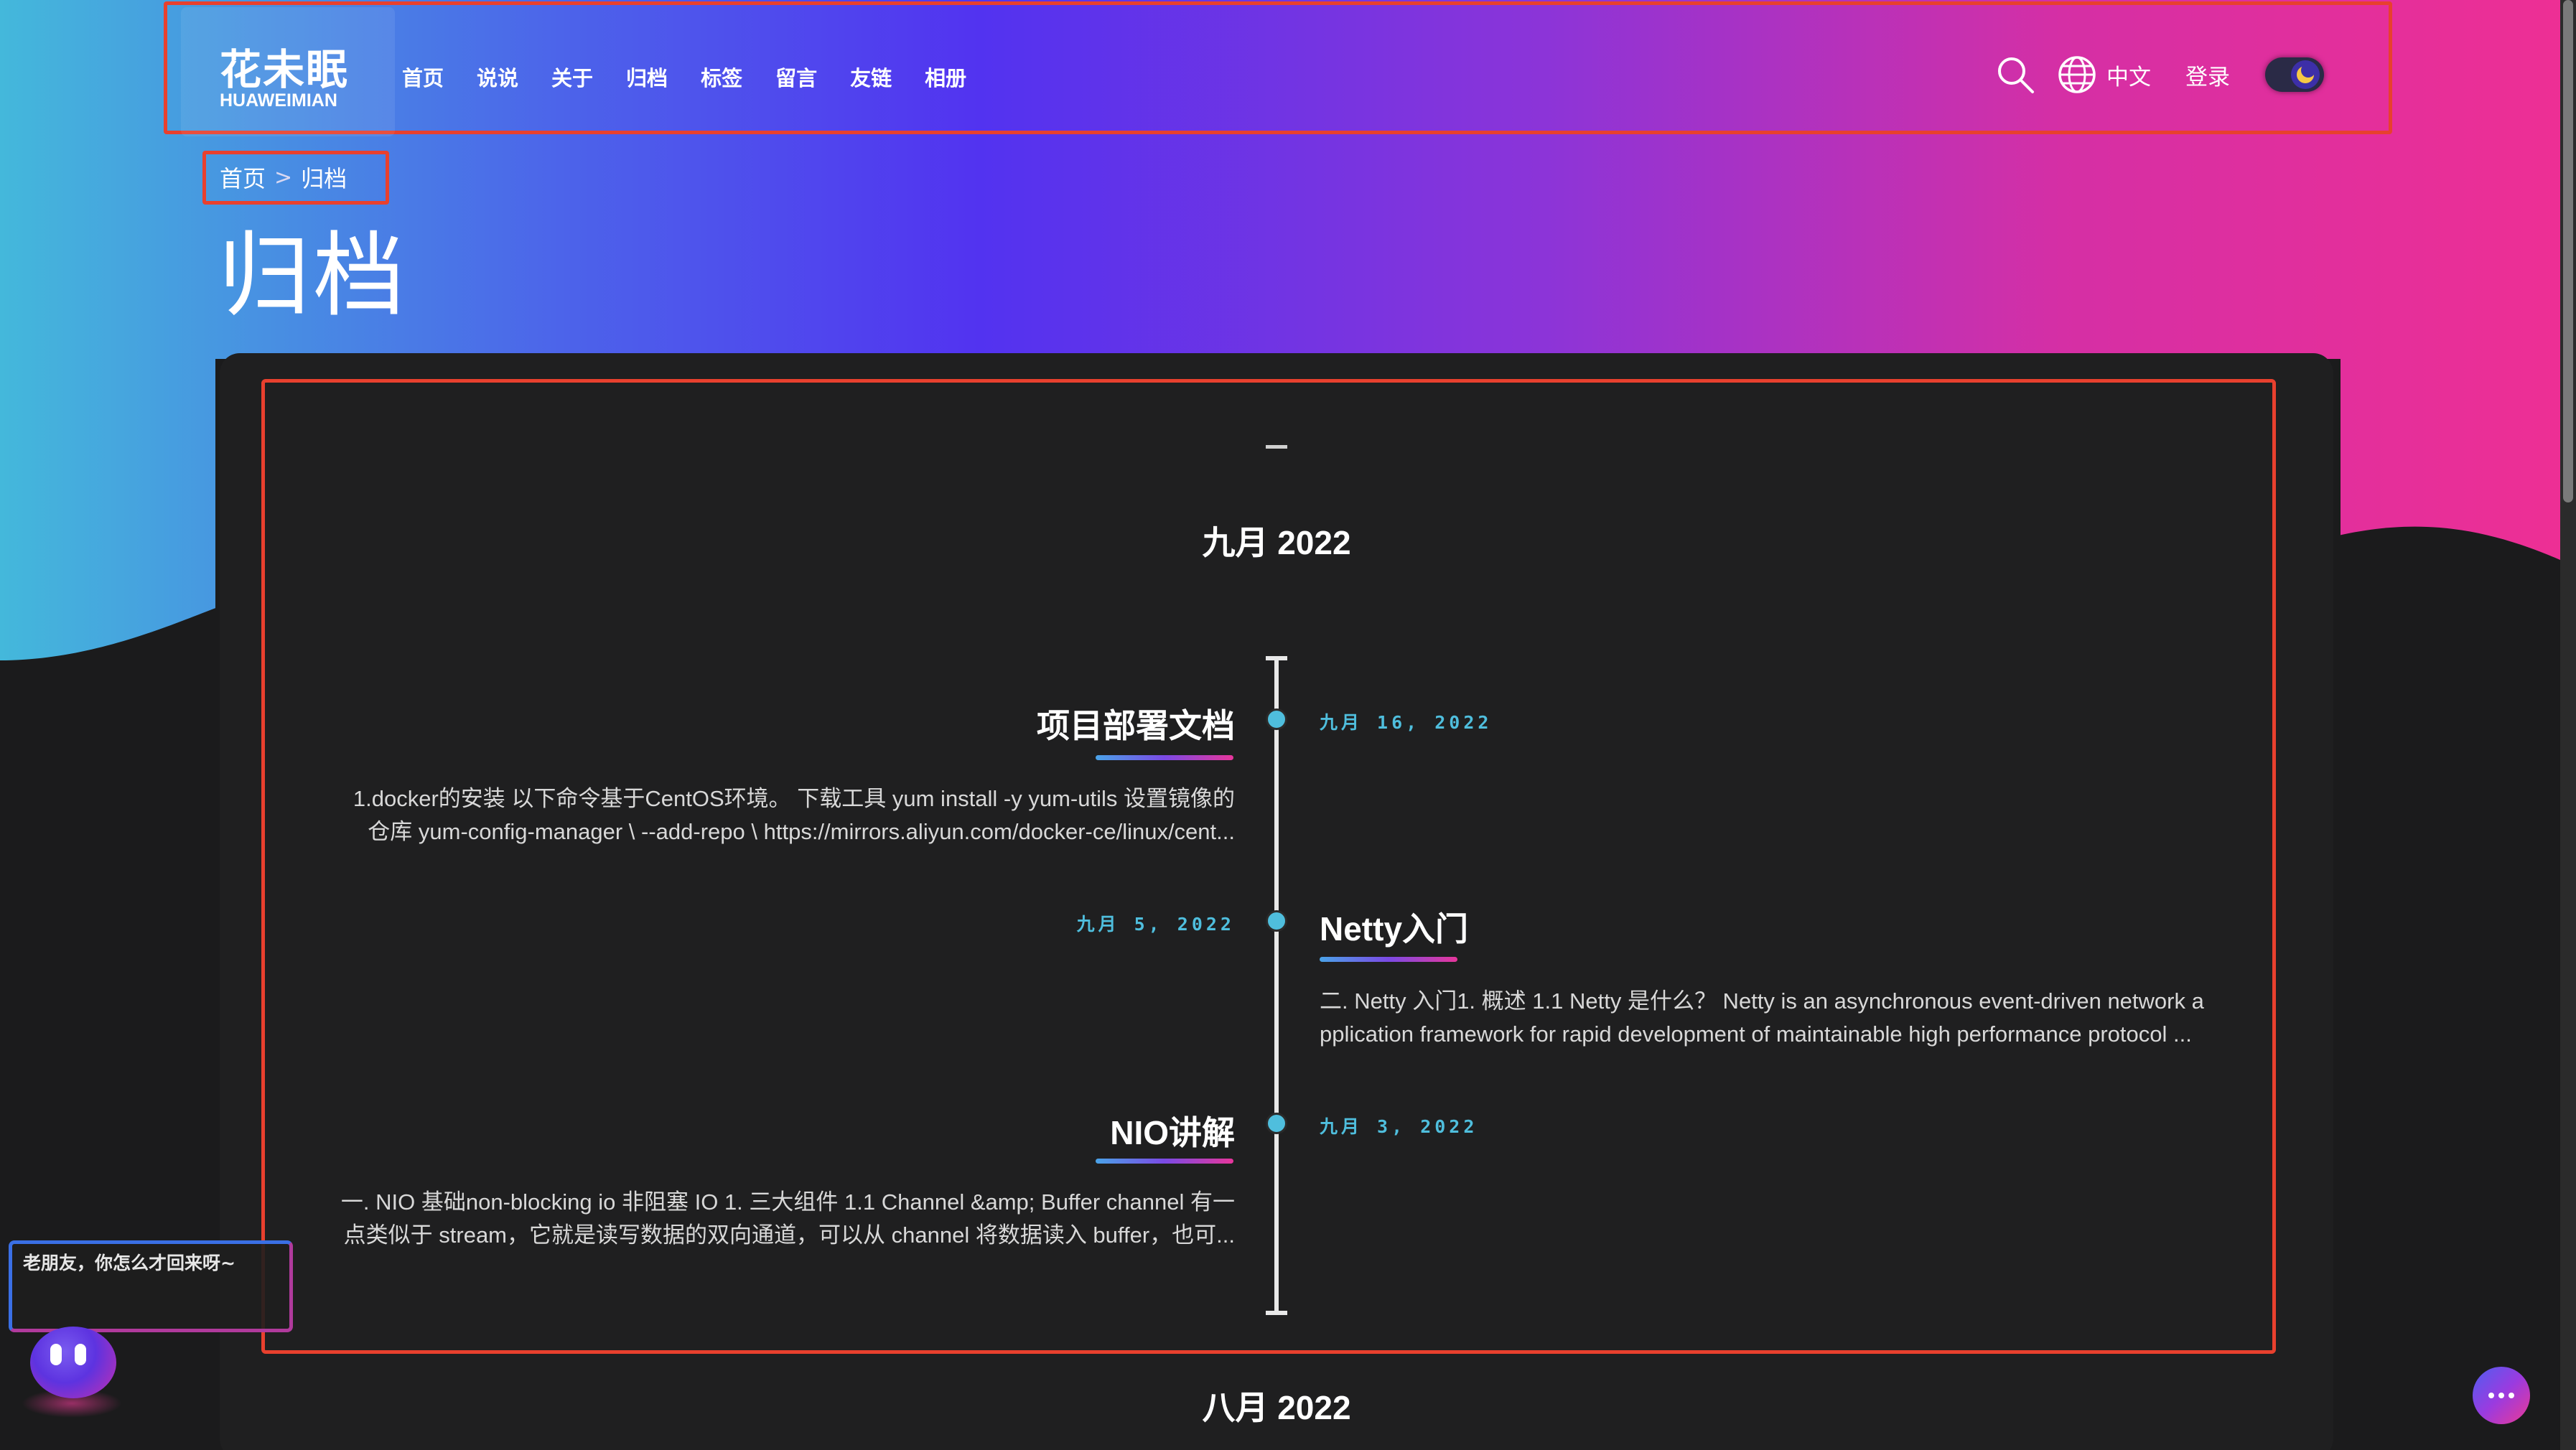  Describe the element at coordinates (2077, 74) in the screenshot. I see `globe-icon` at that location.